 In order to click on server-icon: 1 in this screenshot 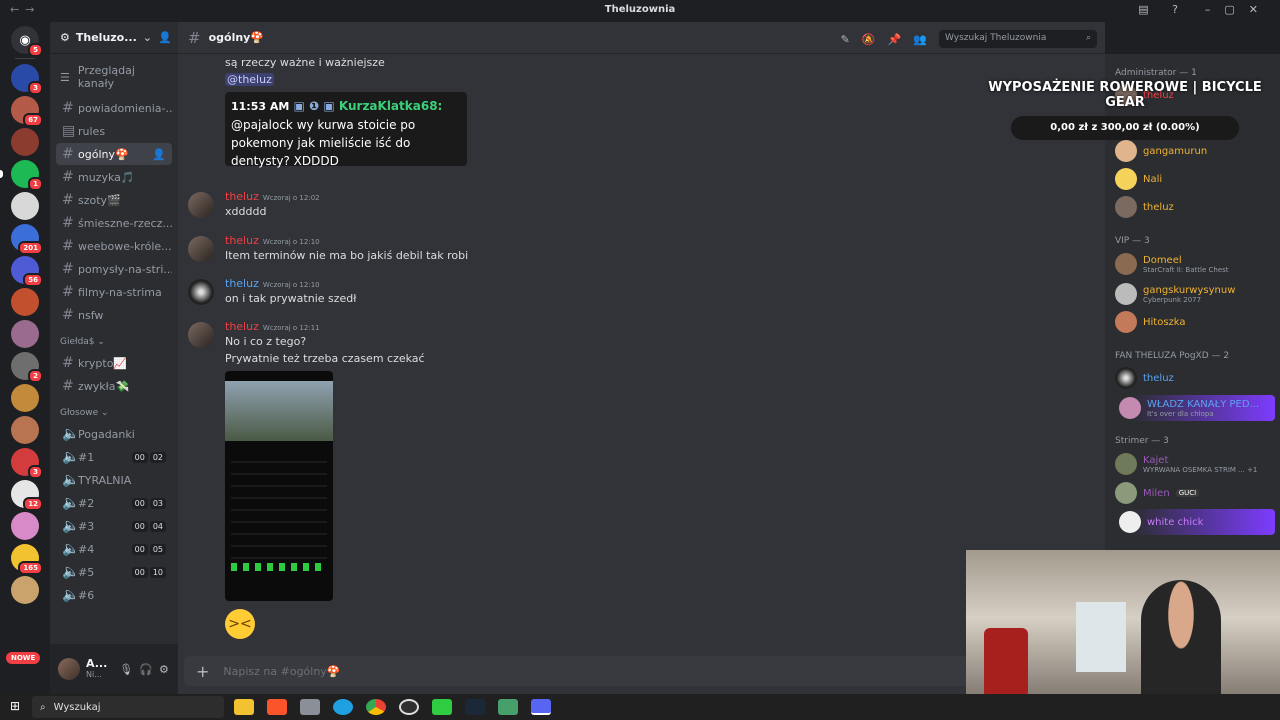, I will do `click(27, 175)`.